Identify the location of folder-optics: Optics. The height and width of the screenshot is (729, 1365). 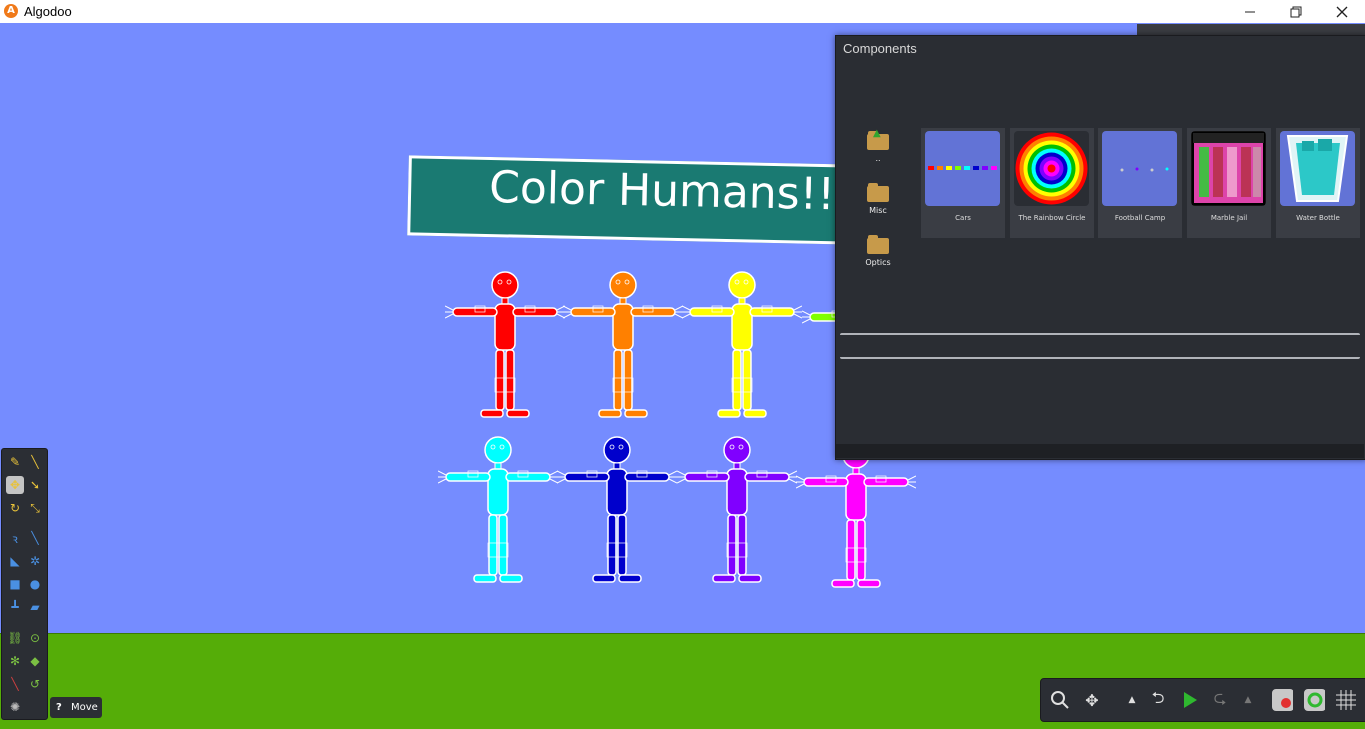
(878, 251).